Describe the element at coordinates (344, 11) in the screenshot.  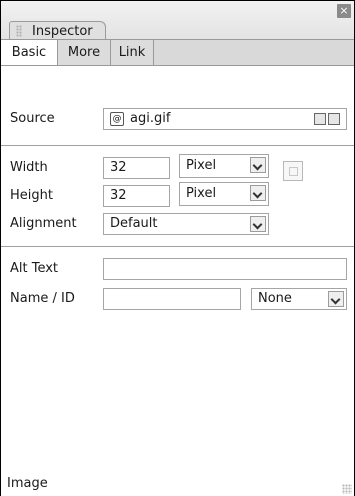
I see `close-icon: ×` at that location.